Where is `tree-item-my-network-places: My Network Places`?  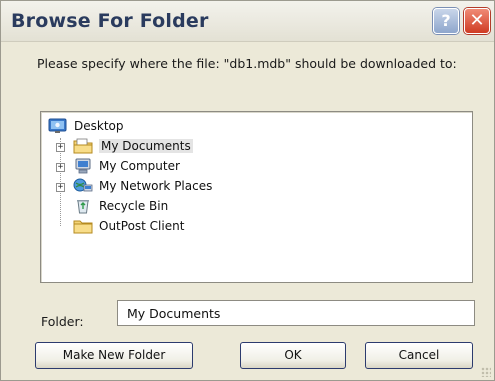
tree-item-my-network-places: My Network Places is located at coordinates (142, 186).